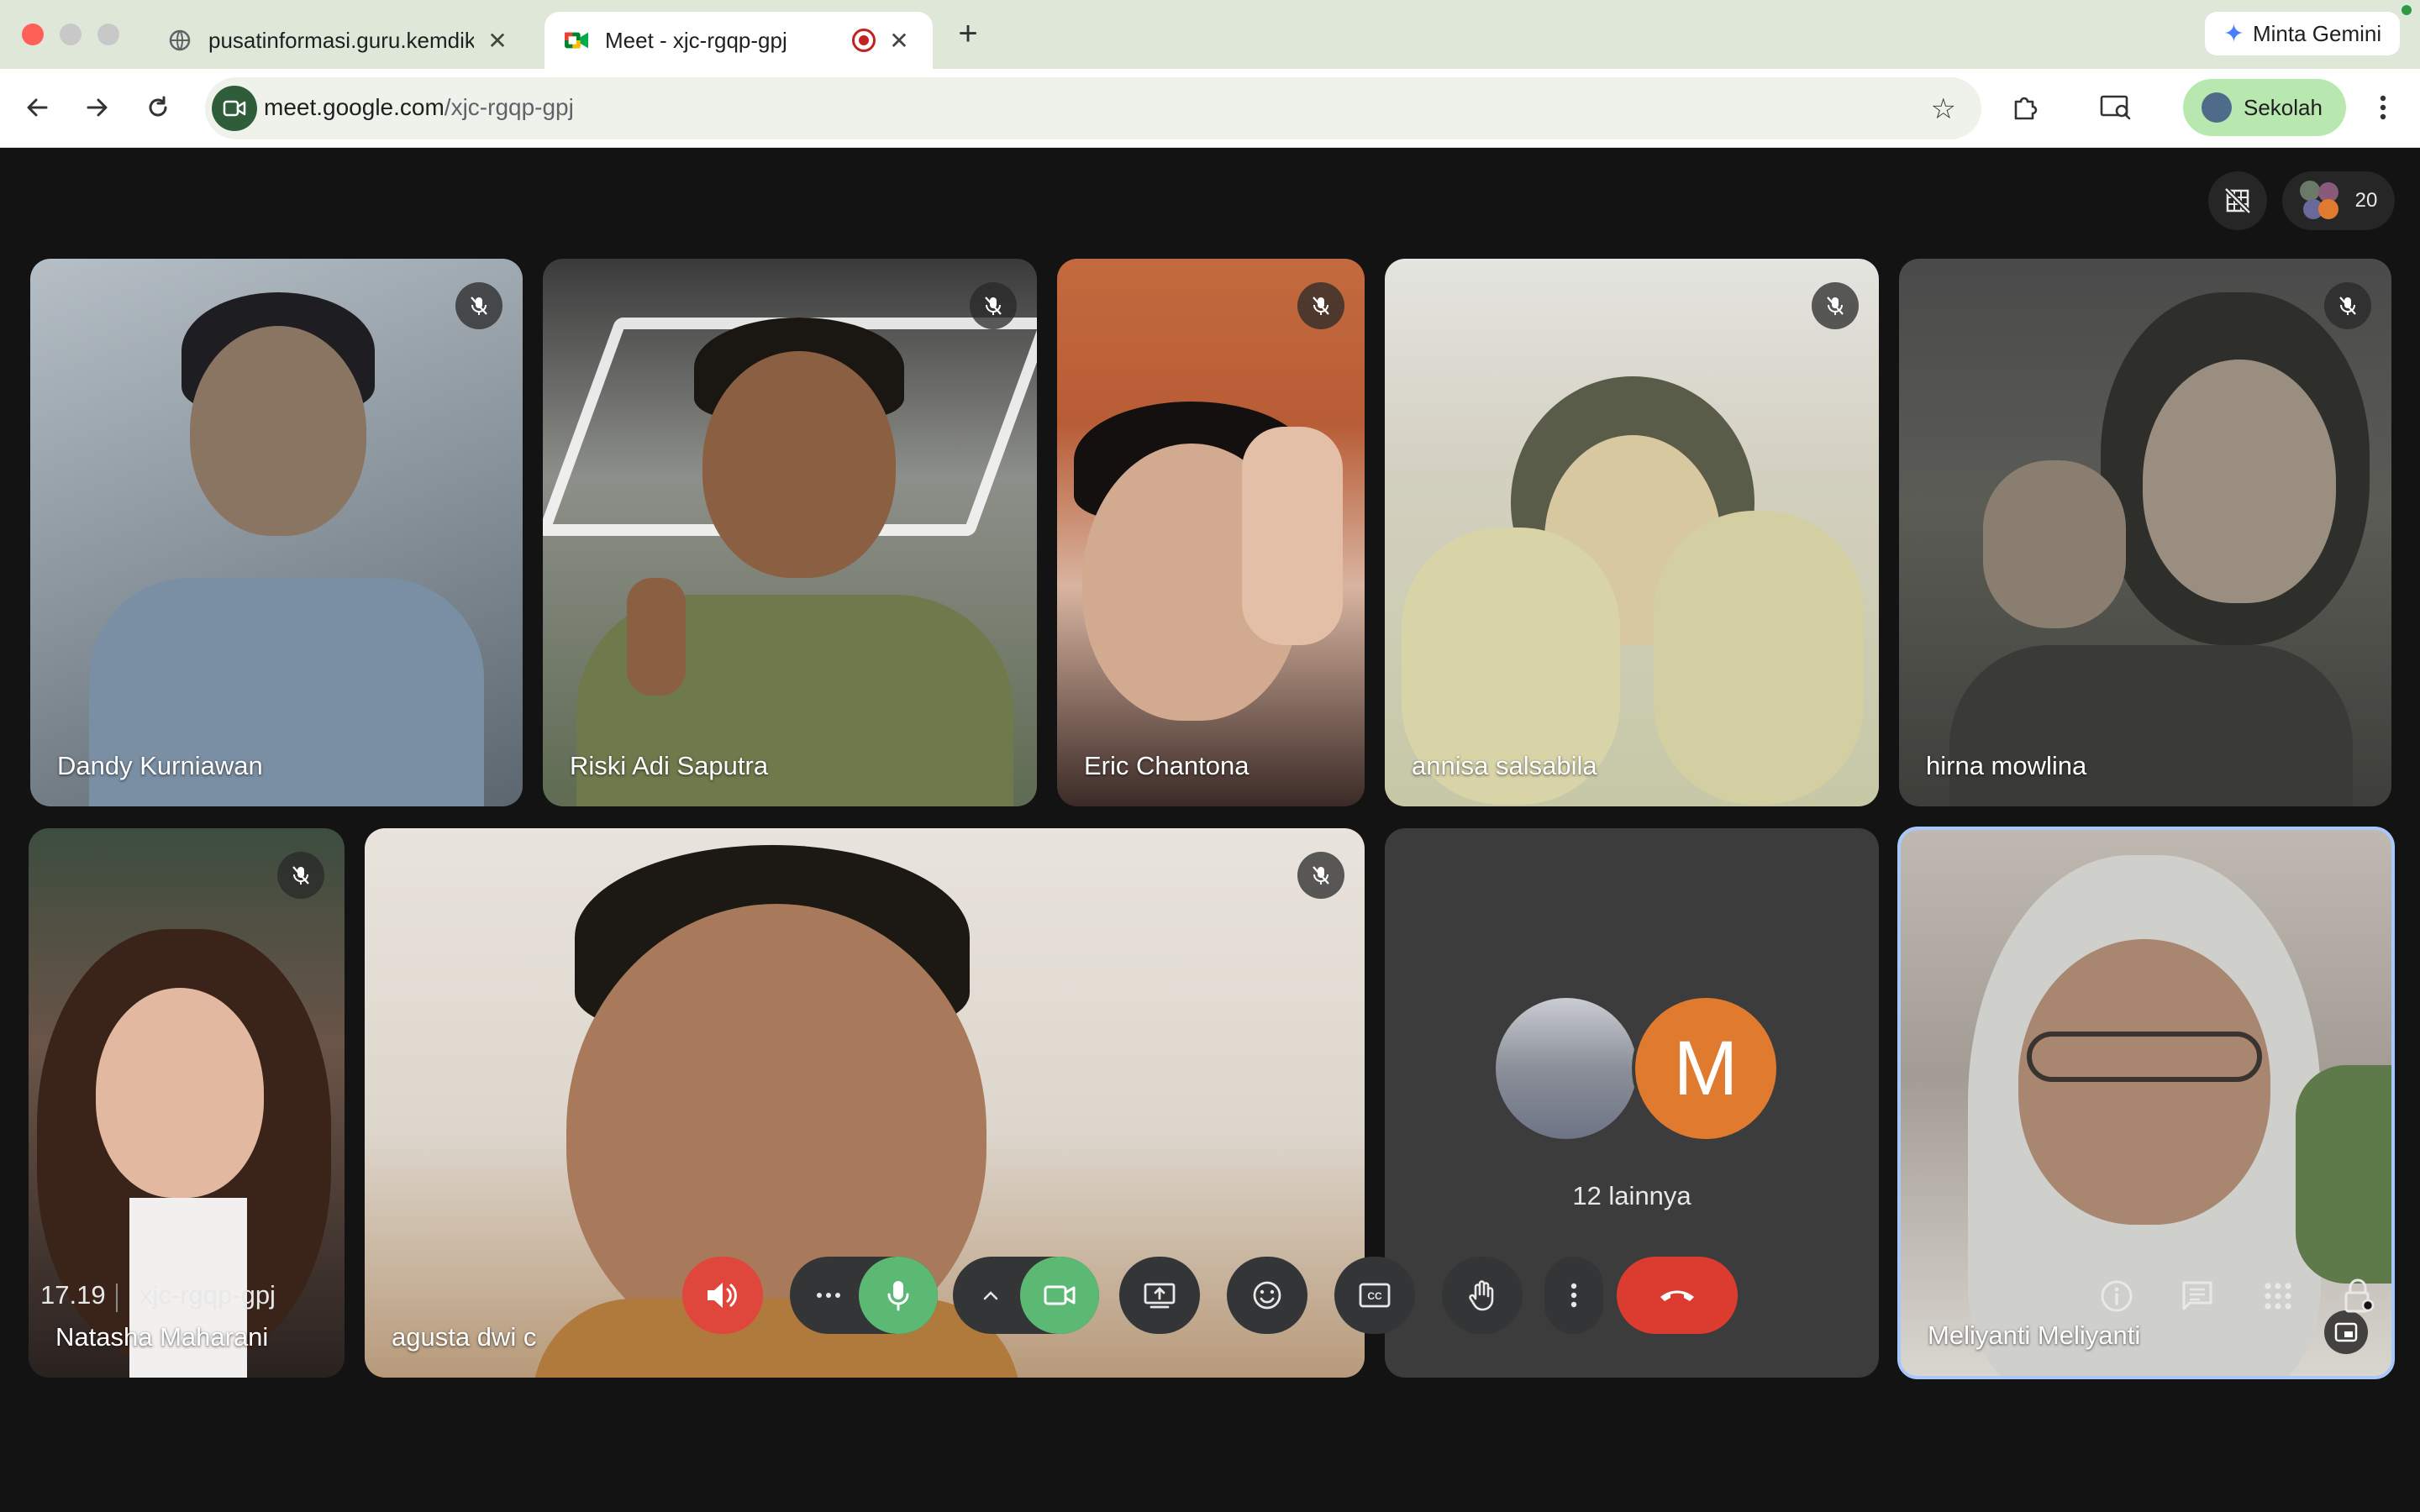 This screenshot has height=1512, width=2420. I want to click on participant-tile: Dandy Kurniawan, so click(276, 532).